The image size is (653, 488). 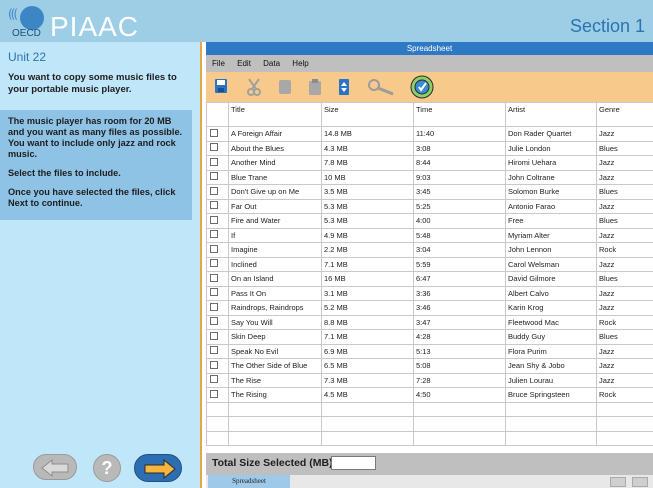 What do you see at coordinates (367, 221) in the screenshot?
I see `cell-size: 5.3 MB` at bounding box center [367, 221].